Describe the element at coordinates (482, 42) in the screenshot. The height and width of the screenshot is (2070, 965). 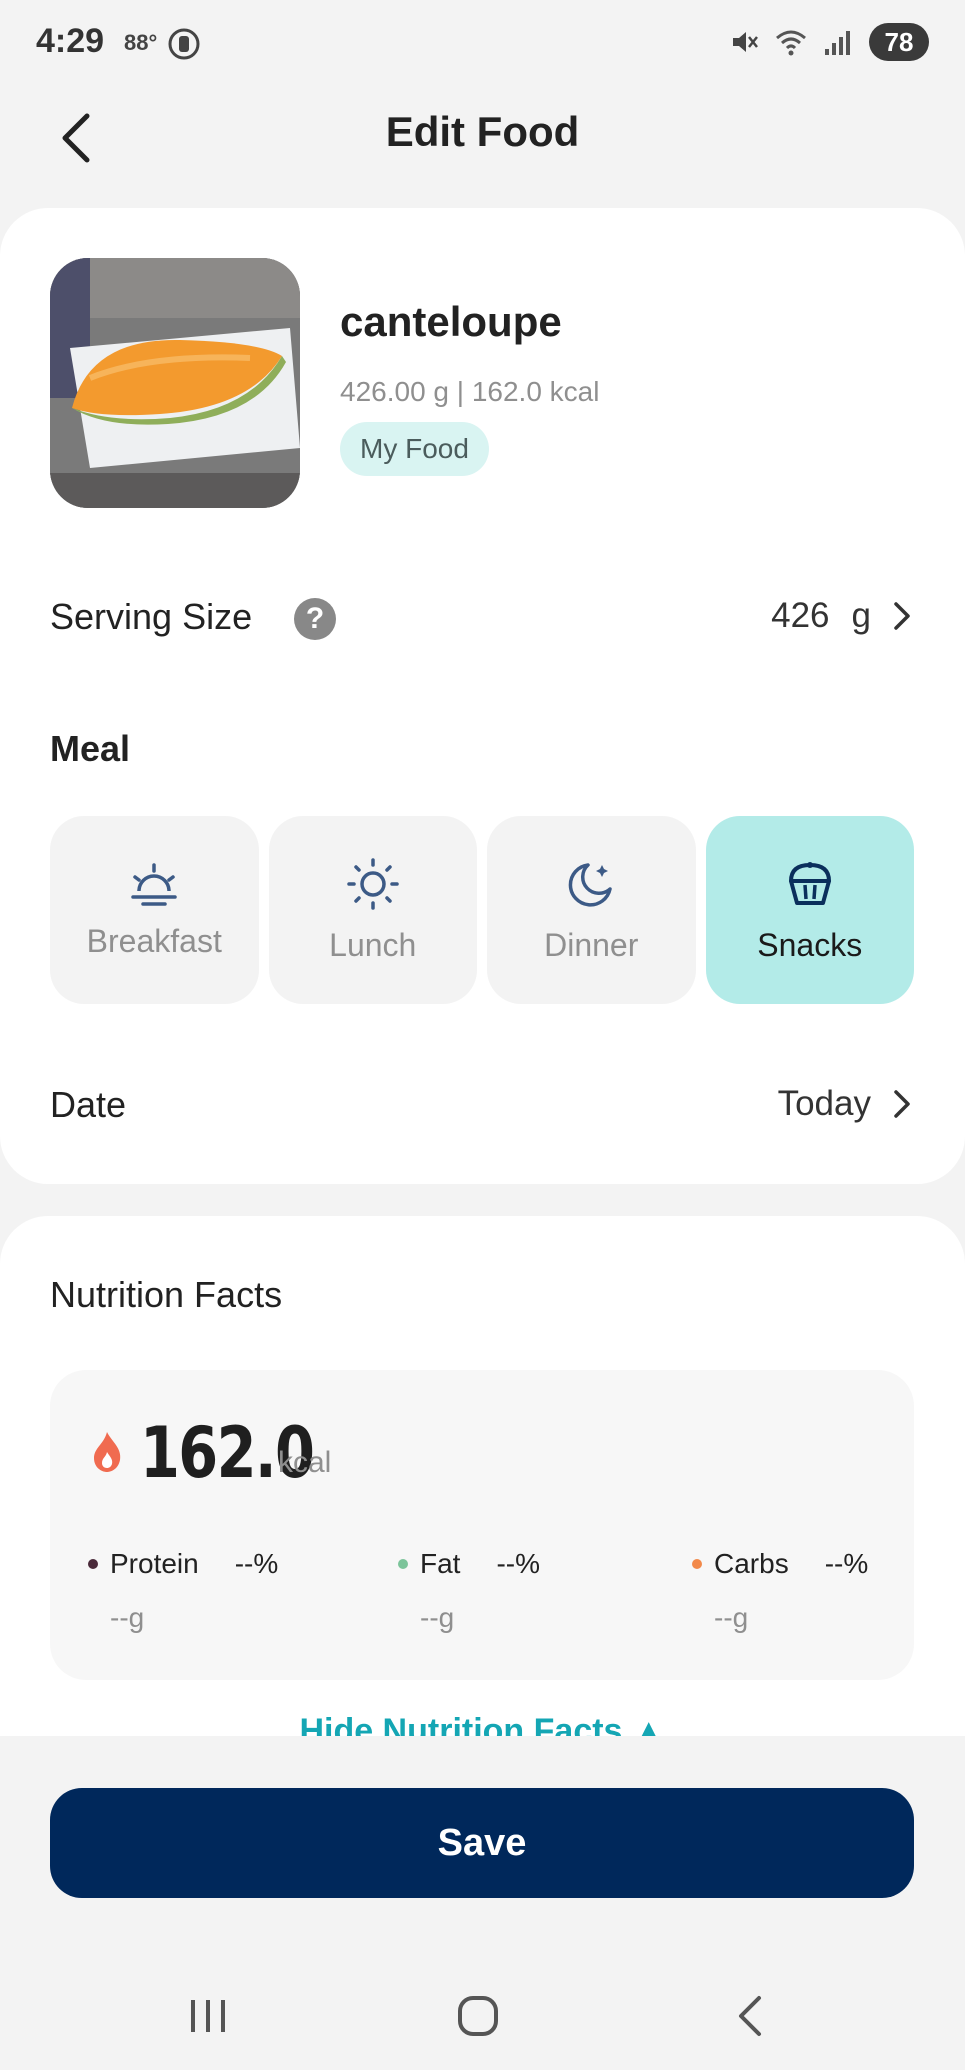
I see `status-bar: 4:29 88° 78` at that location.